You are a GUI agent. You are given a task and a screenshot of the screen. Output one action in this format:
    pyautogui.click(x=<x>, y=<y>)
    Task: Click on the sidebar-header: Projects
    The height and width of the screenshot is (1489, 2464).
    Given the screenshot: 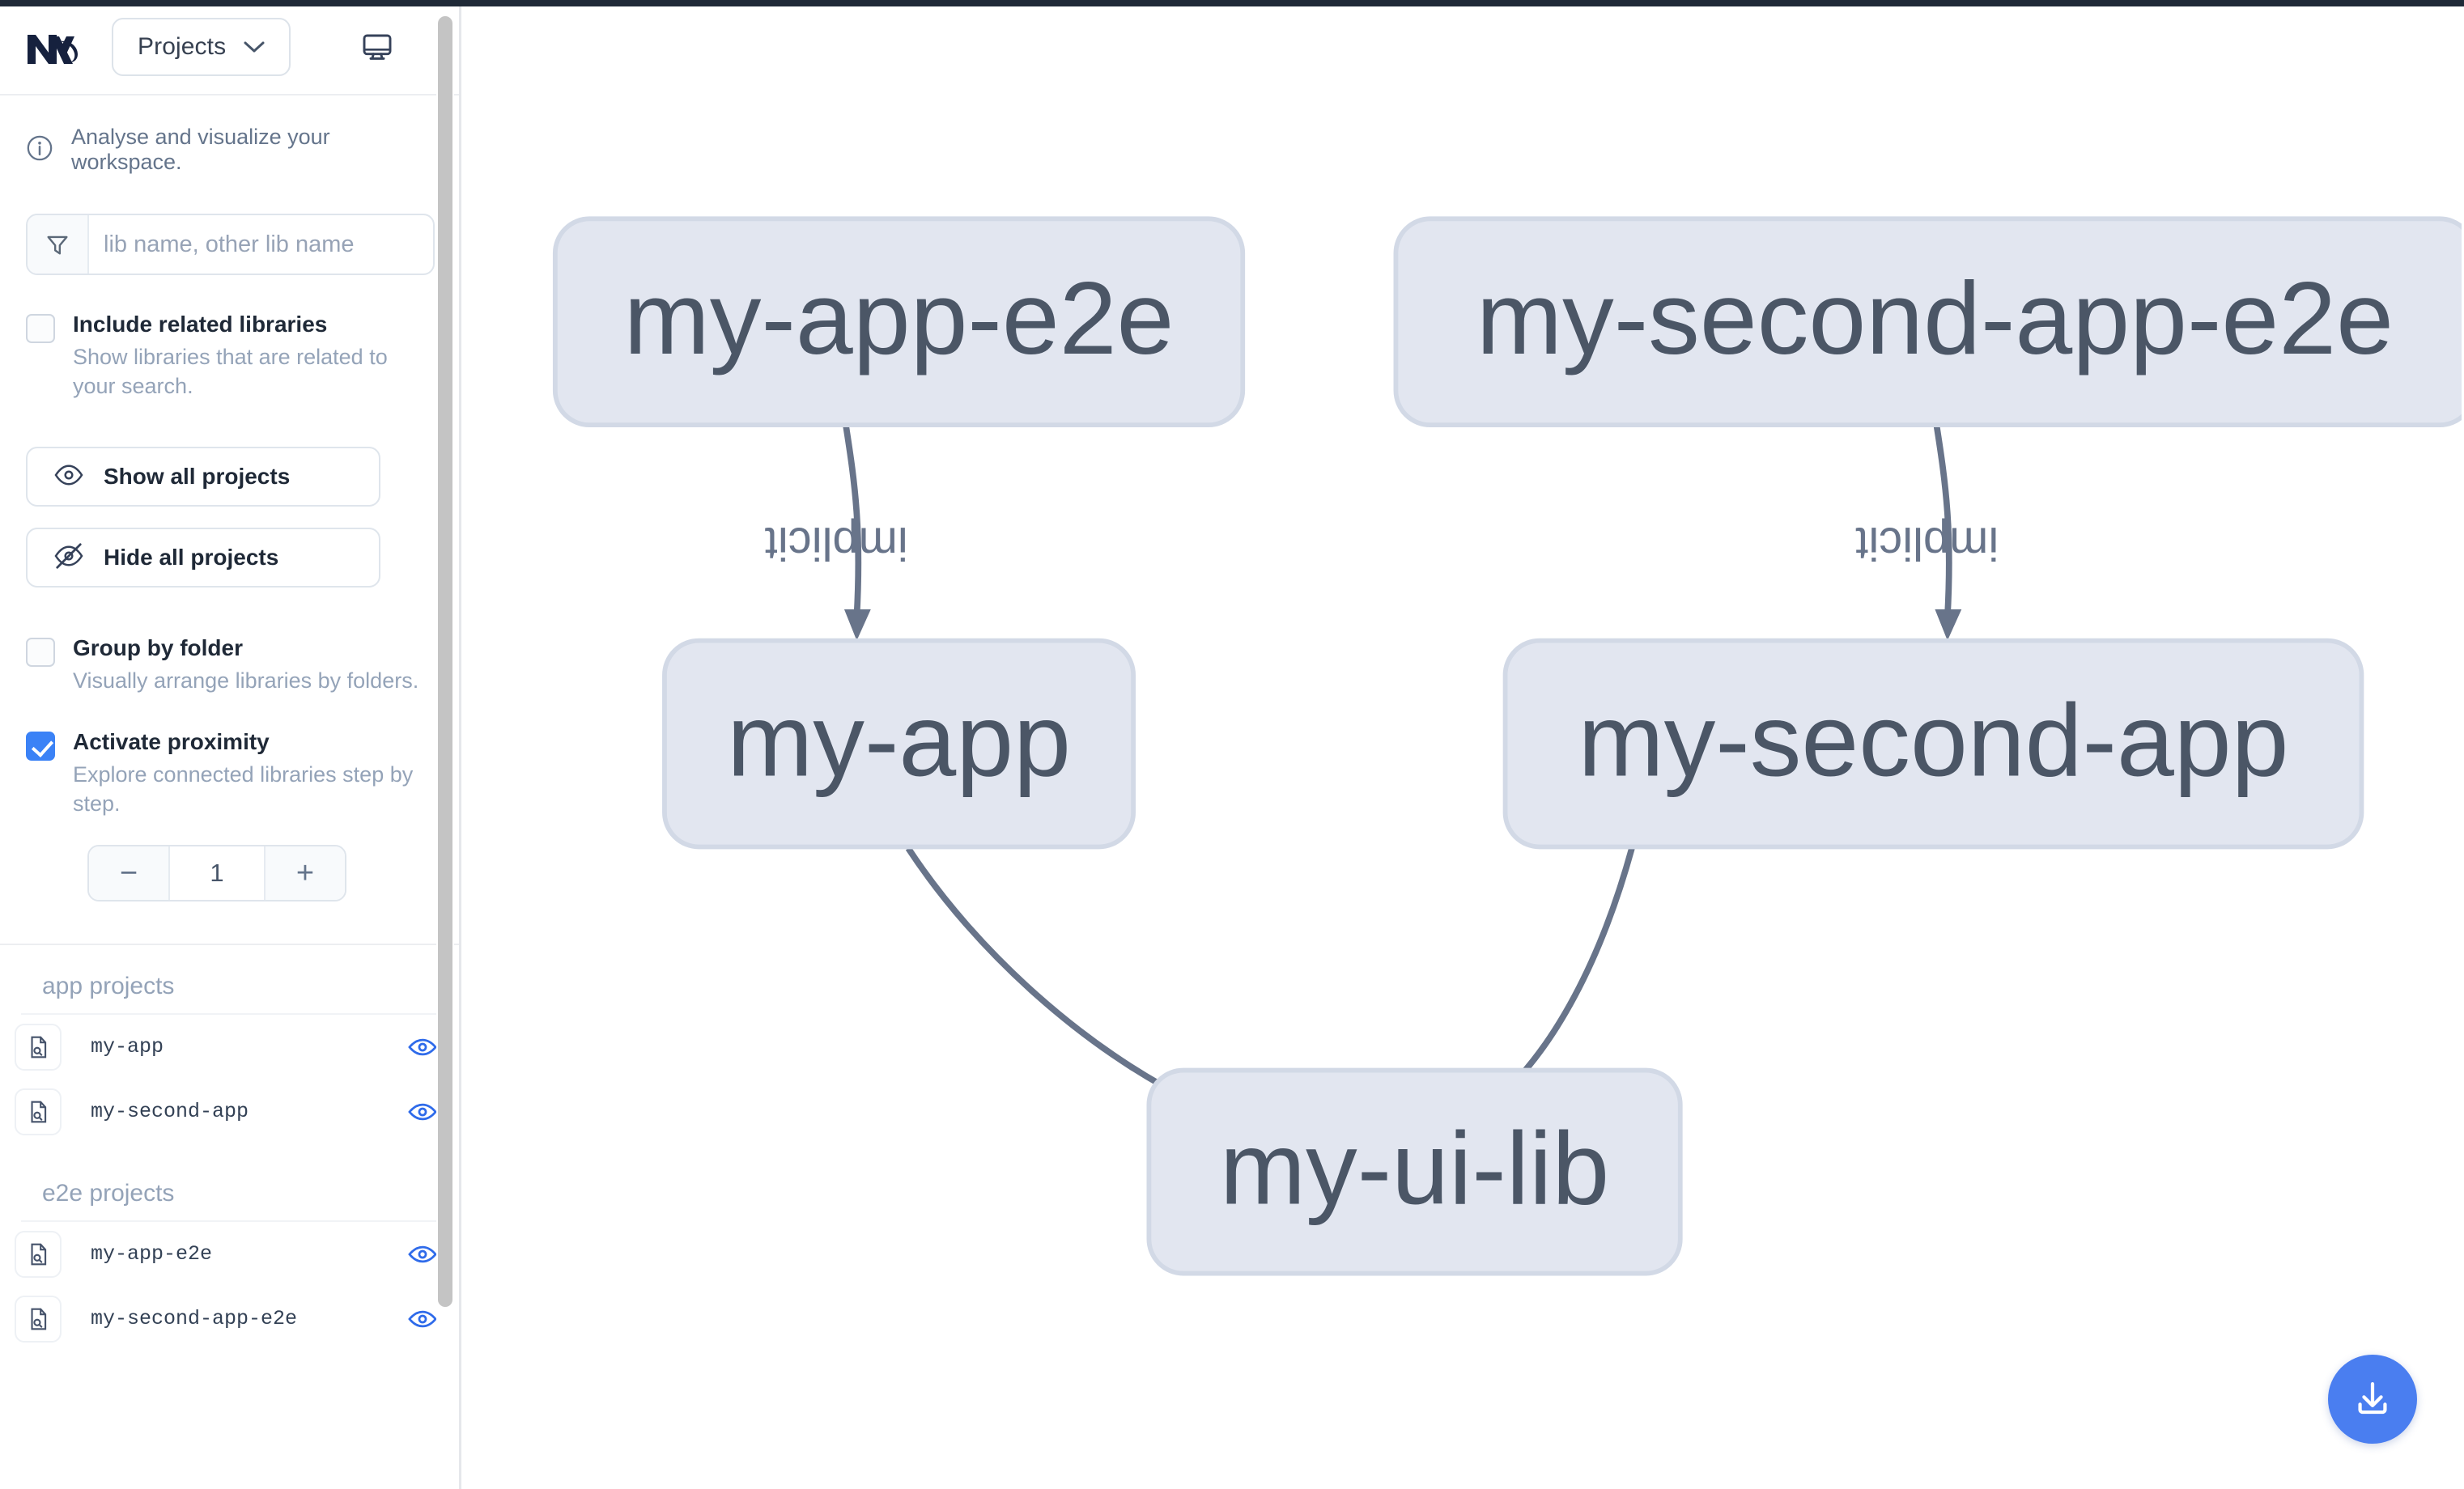 What is the action you would take?
    pyautogui.click(x=229, y=47)
    